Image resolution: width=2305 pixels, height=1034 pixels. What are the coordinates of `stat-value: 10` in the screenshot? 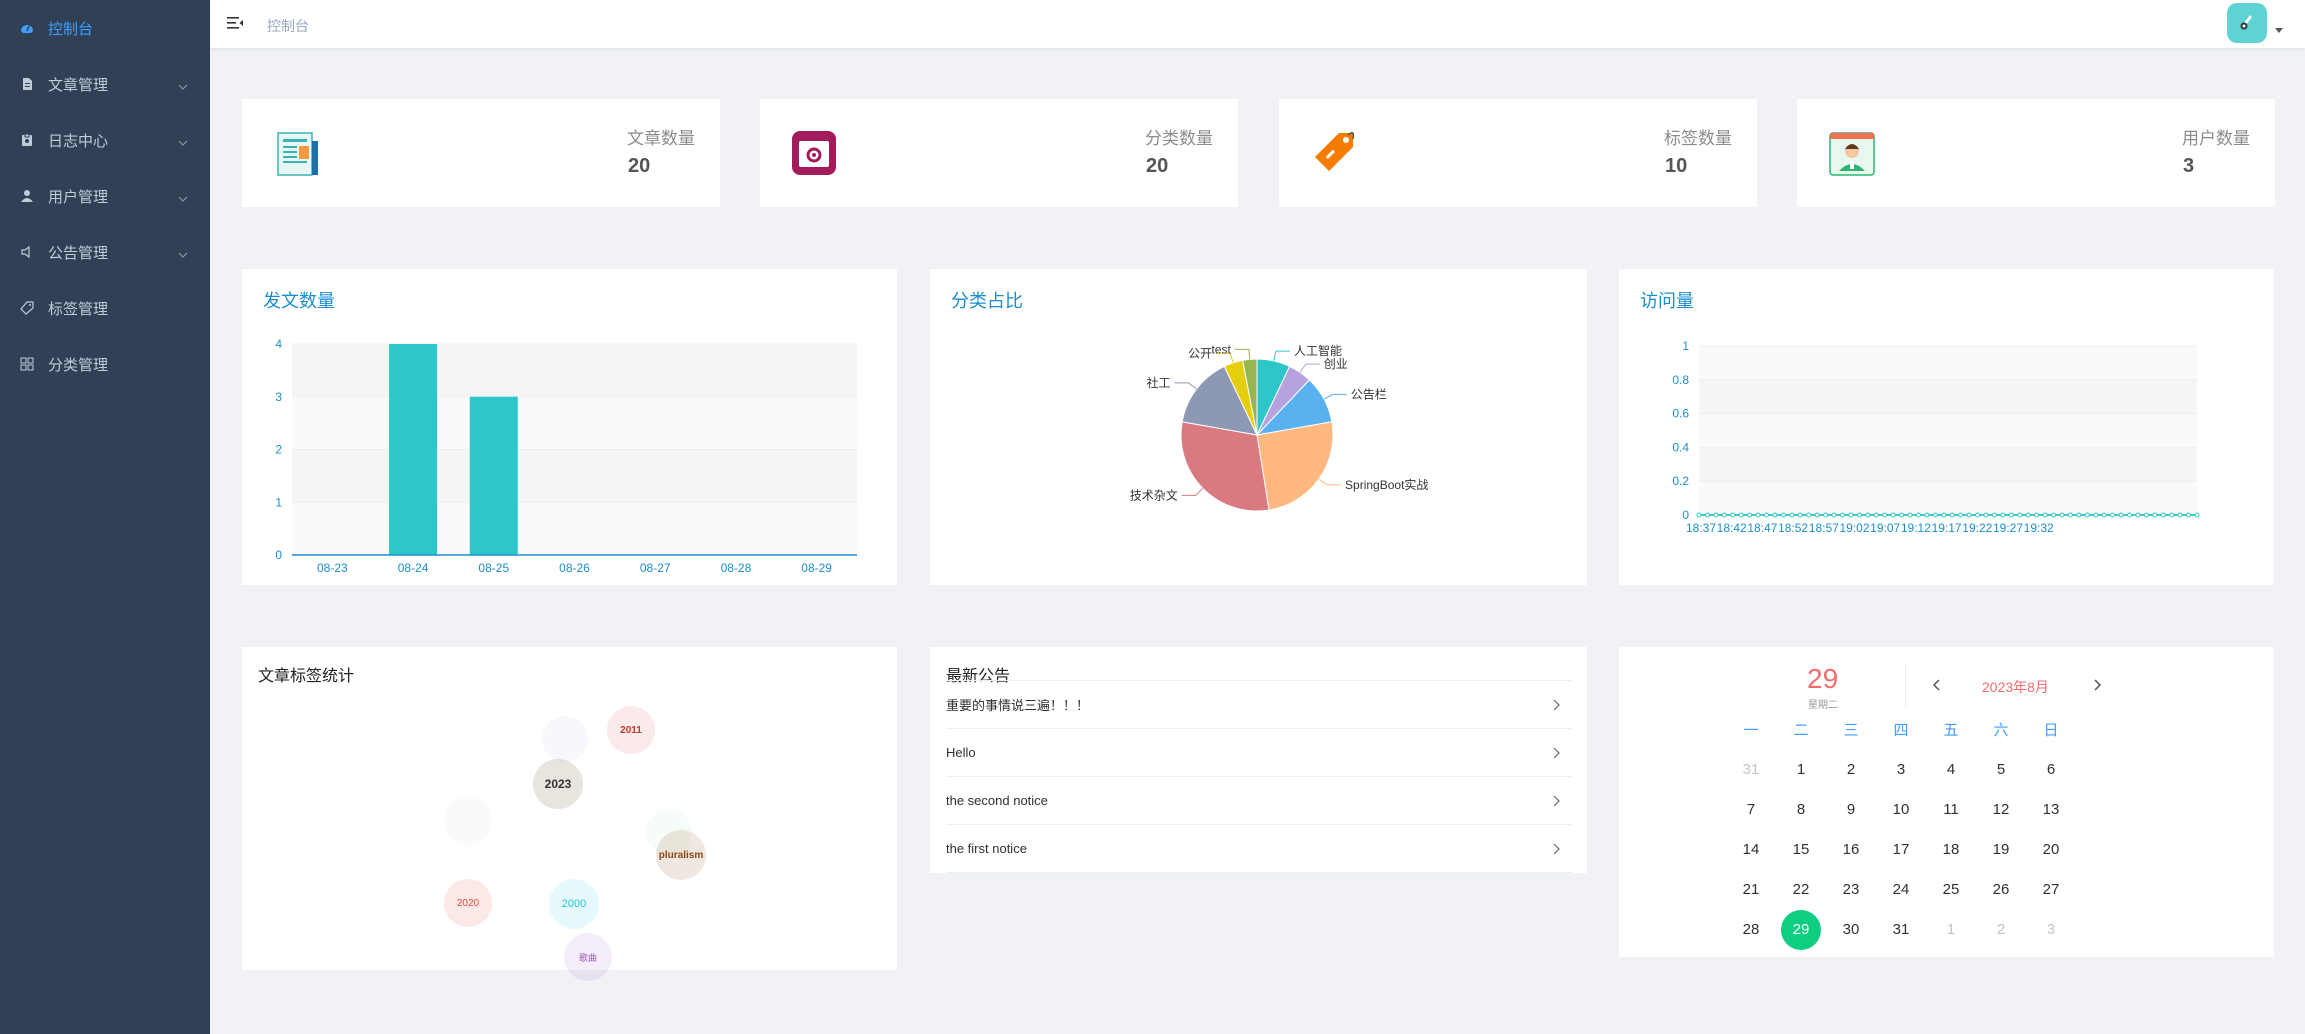 It's located at (1676, 166).